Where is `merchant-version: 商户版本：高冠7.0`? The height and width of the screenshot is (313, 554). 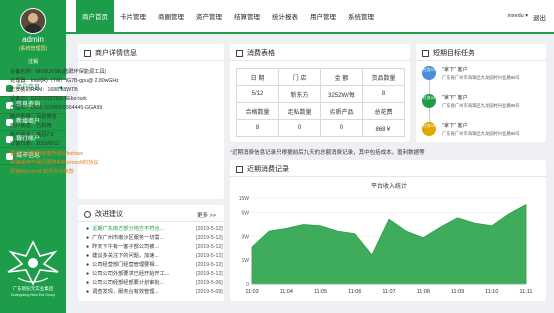 merchant-version: 商户版本：高冠7.0 is located at coordinates (32, 135).